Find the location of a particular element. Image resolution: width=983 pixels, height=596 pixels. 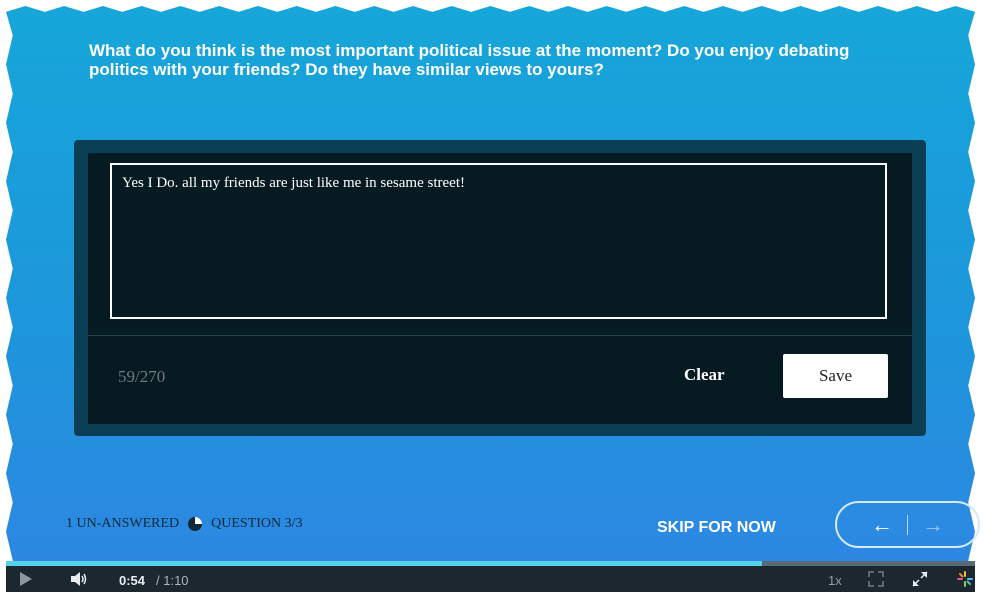

character-count: 59/270 is located at coordinates (142, 376).